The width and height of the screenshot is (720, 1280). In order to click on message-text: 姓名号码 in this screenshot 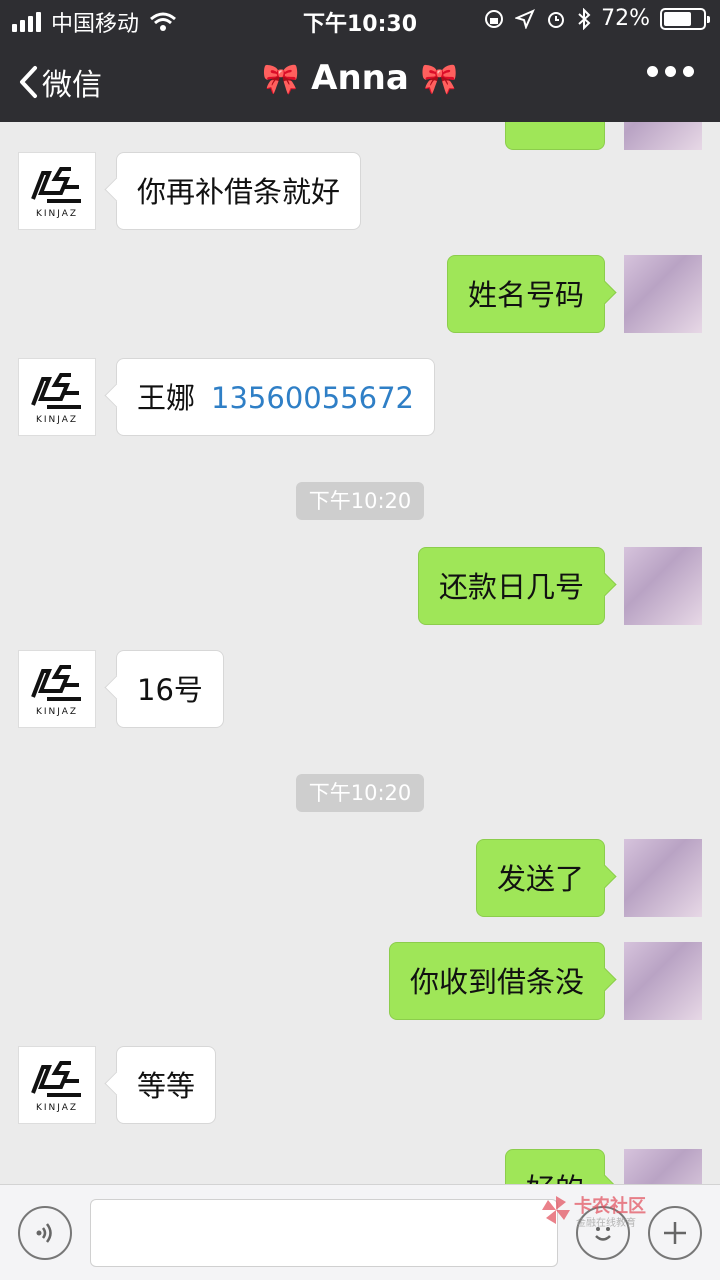, I will do `click(525, 295)`.